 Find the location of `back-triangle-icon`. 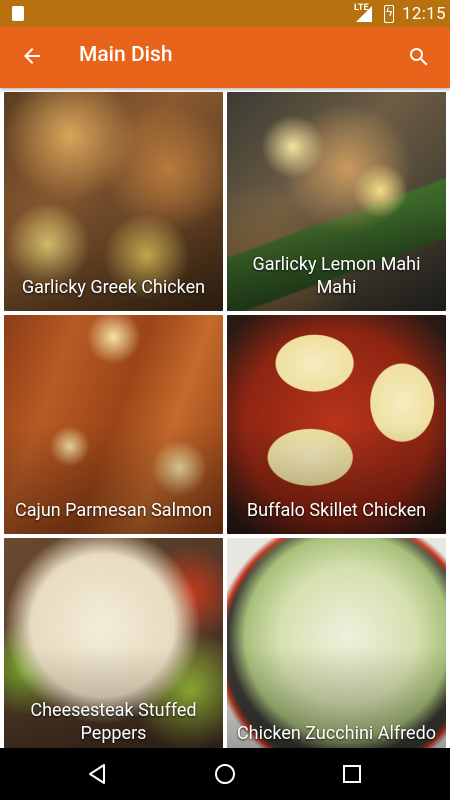

back-triangle-icon is located at coordinates (98, 774).